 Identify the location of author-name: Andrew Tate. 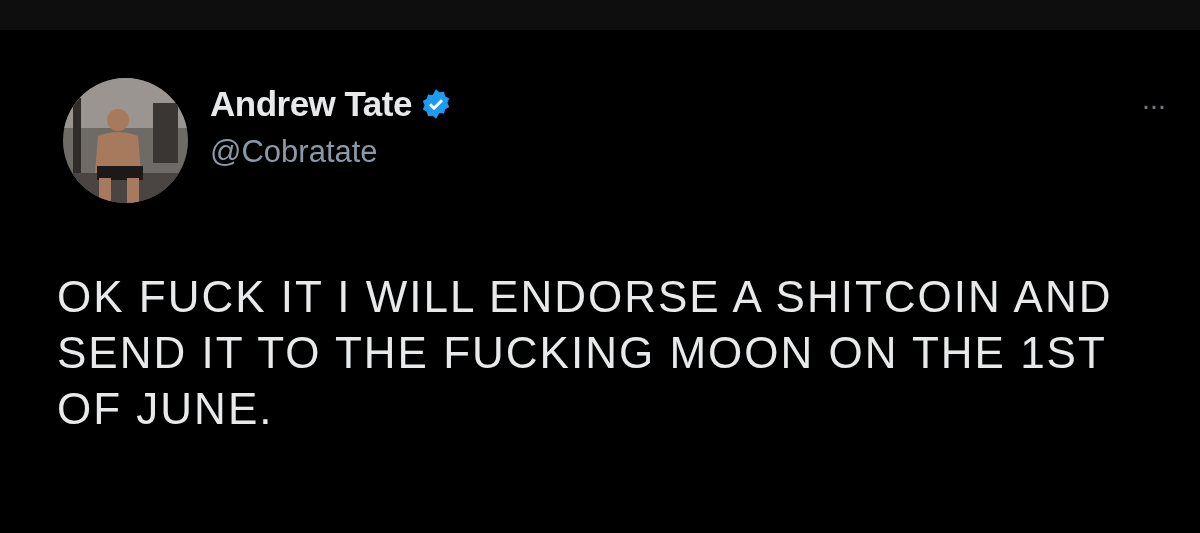
(311, 104).